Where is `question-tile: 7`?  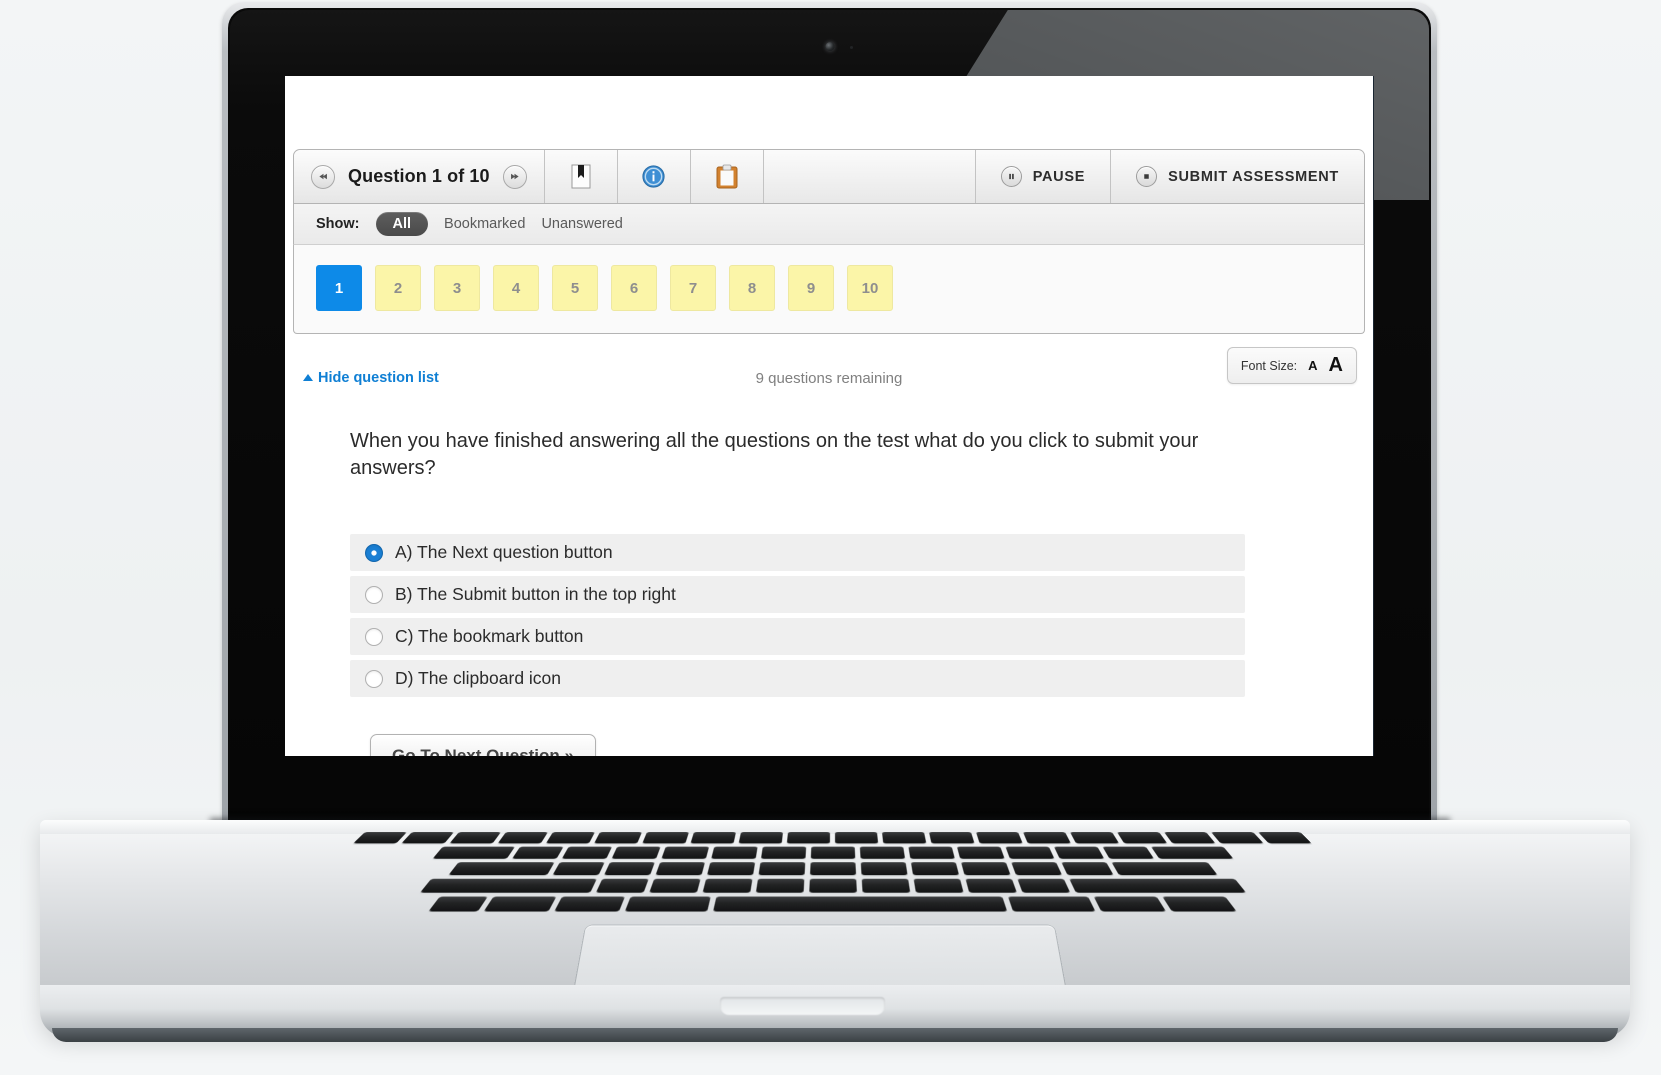
question-tile: 7 is located at coordinates (693, 288).